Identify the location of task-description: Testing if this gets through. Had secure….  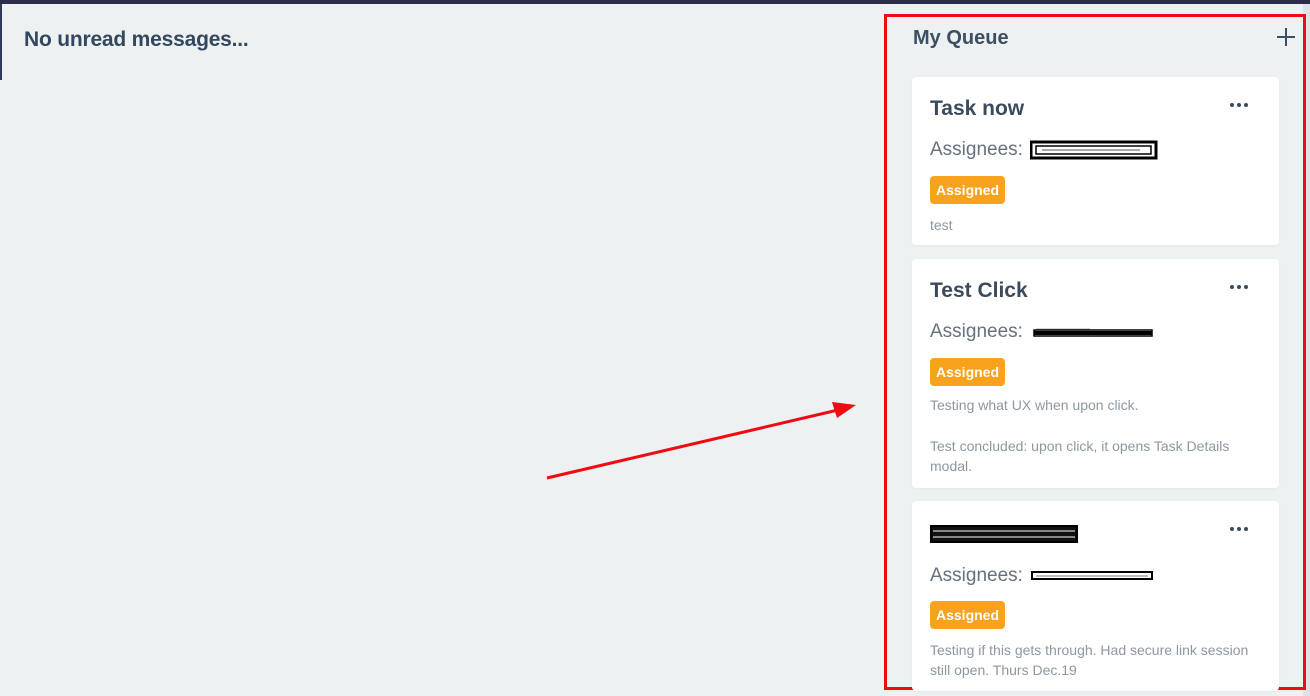
(1089, 660).